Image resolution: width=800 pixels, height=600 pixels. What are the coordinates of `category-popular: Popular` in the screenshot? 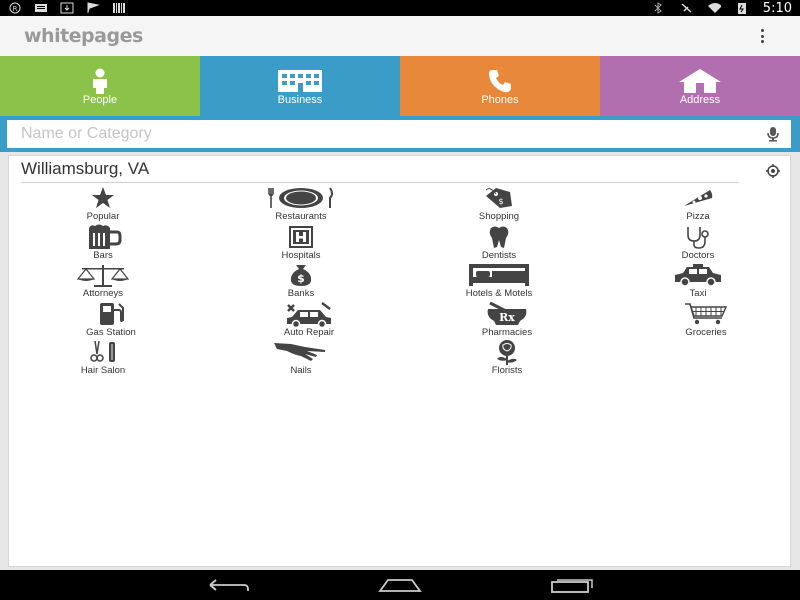 It's located at (103, 204).